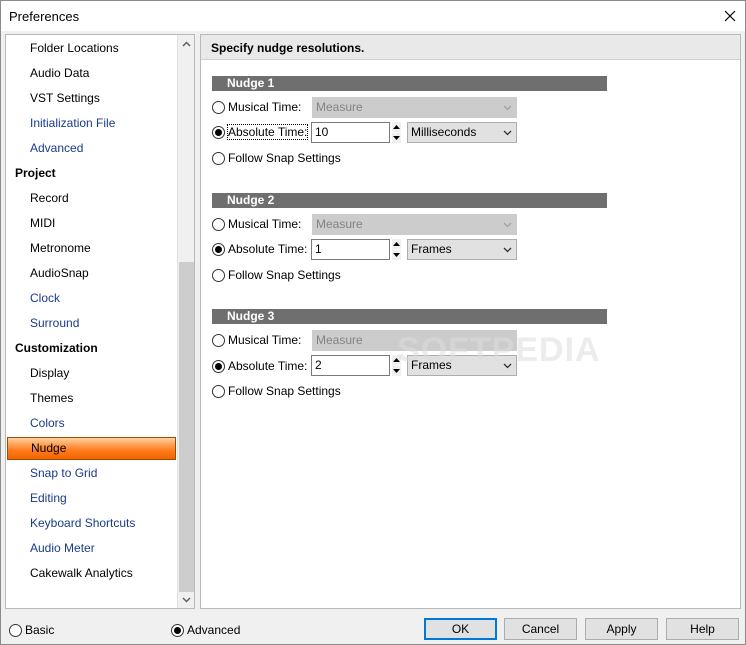 Image resolution: width=746 pixels, height=645 pixels. What do you see at coordinates (91, 448) in the screenshot?
I see `sidebar-item-nudge: Nudge` at bounding box center [91, 448].